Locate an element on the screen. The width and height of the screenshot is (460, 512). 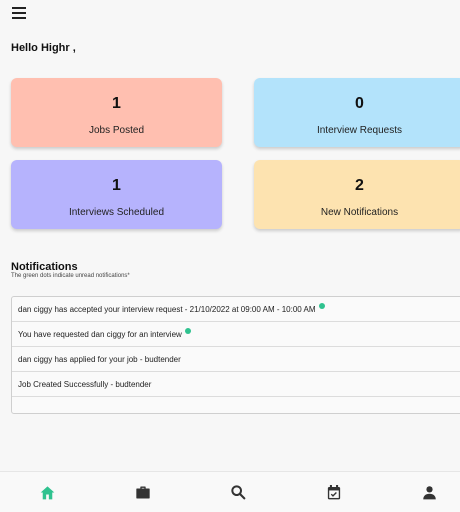
search-icon is located at coordinates (238, 492).